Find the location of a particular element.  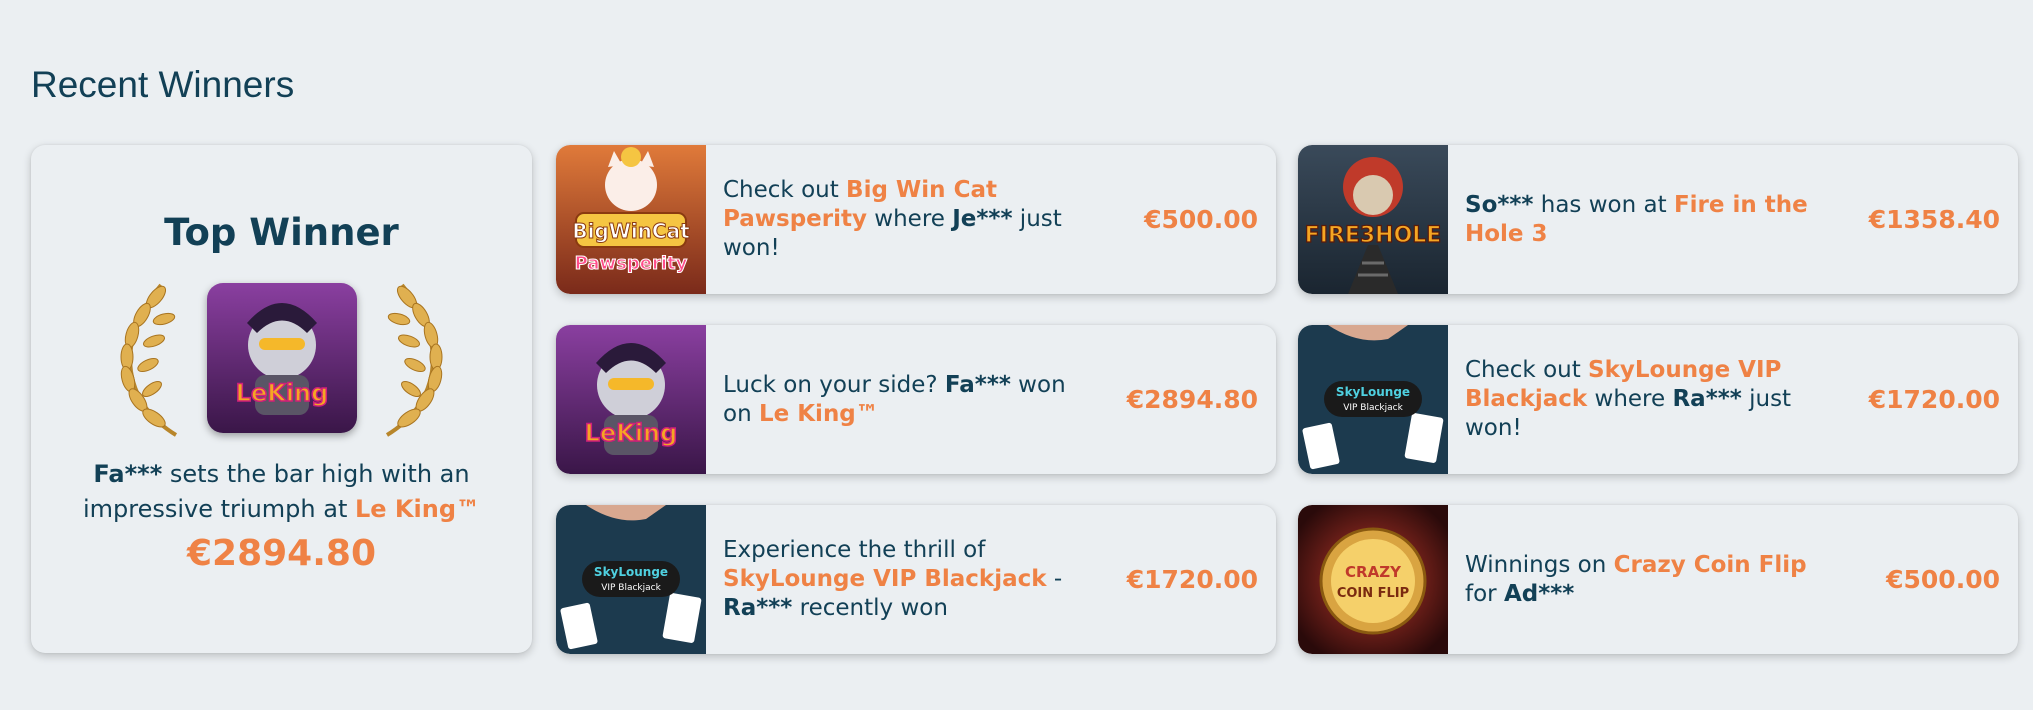

win-amount: €2894.80 is located at coordinates (1192, 399).